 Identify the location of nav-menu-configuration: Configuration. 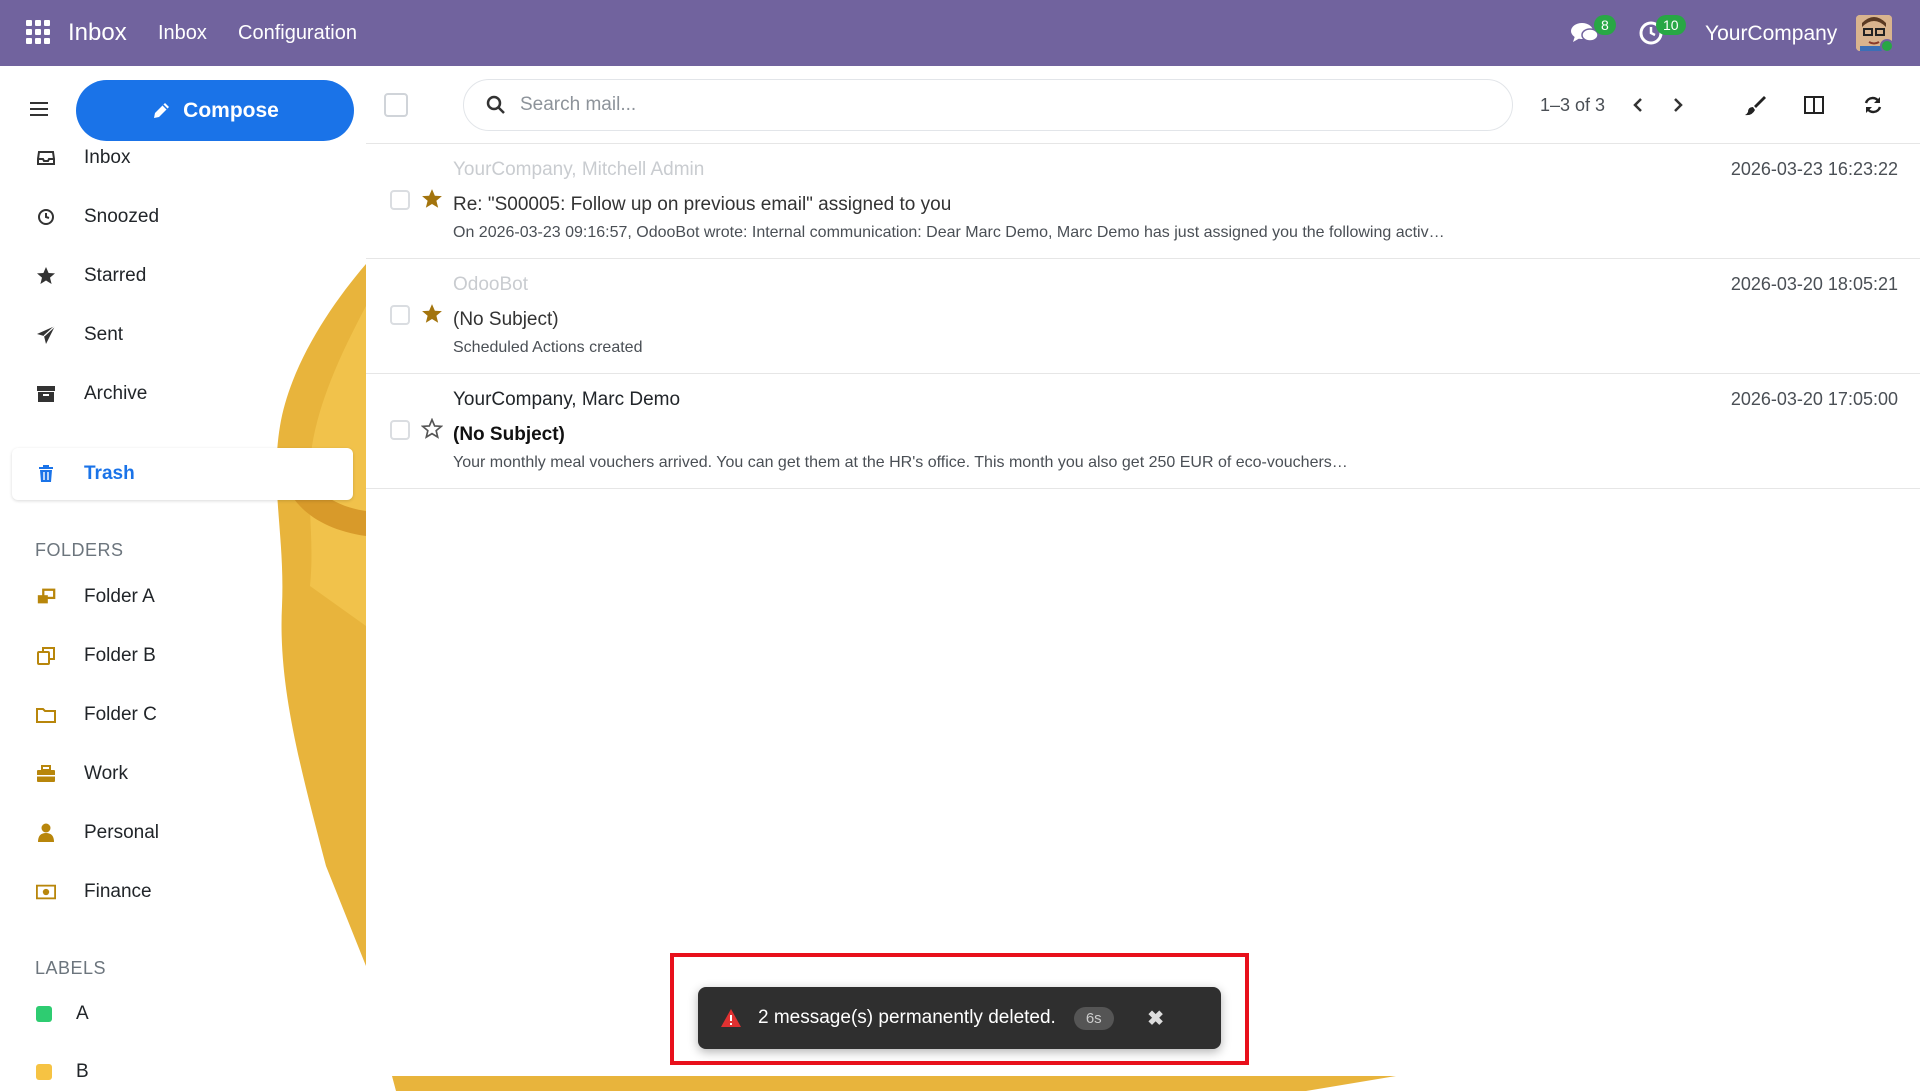
(297, 33).